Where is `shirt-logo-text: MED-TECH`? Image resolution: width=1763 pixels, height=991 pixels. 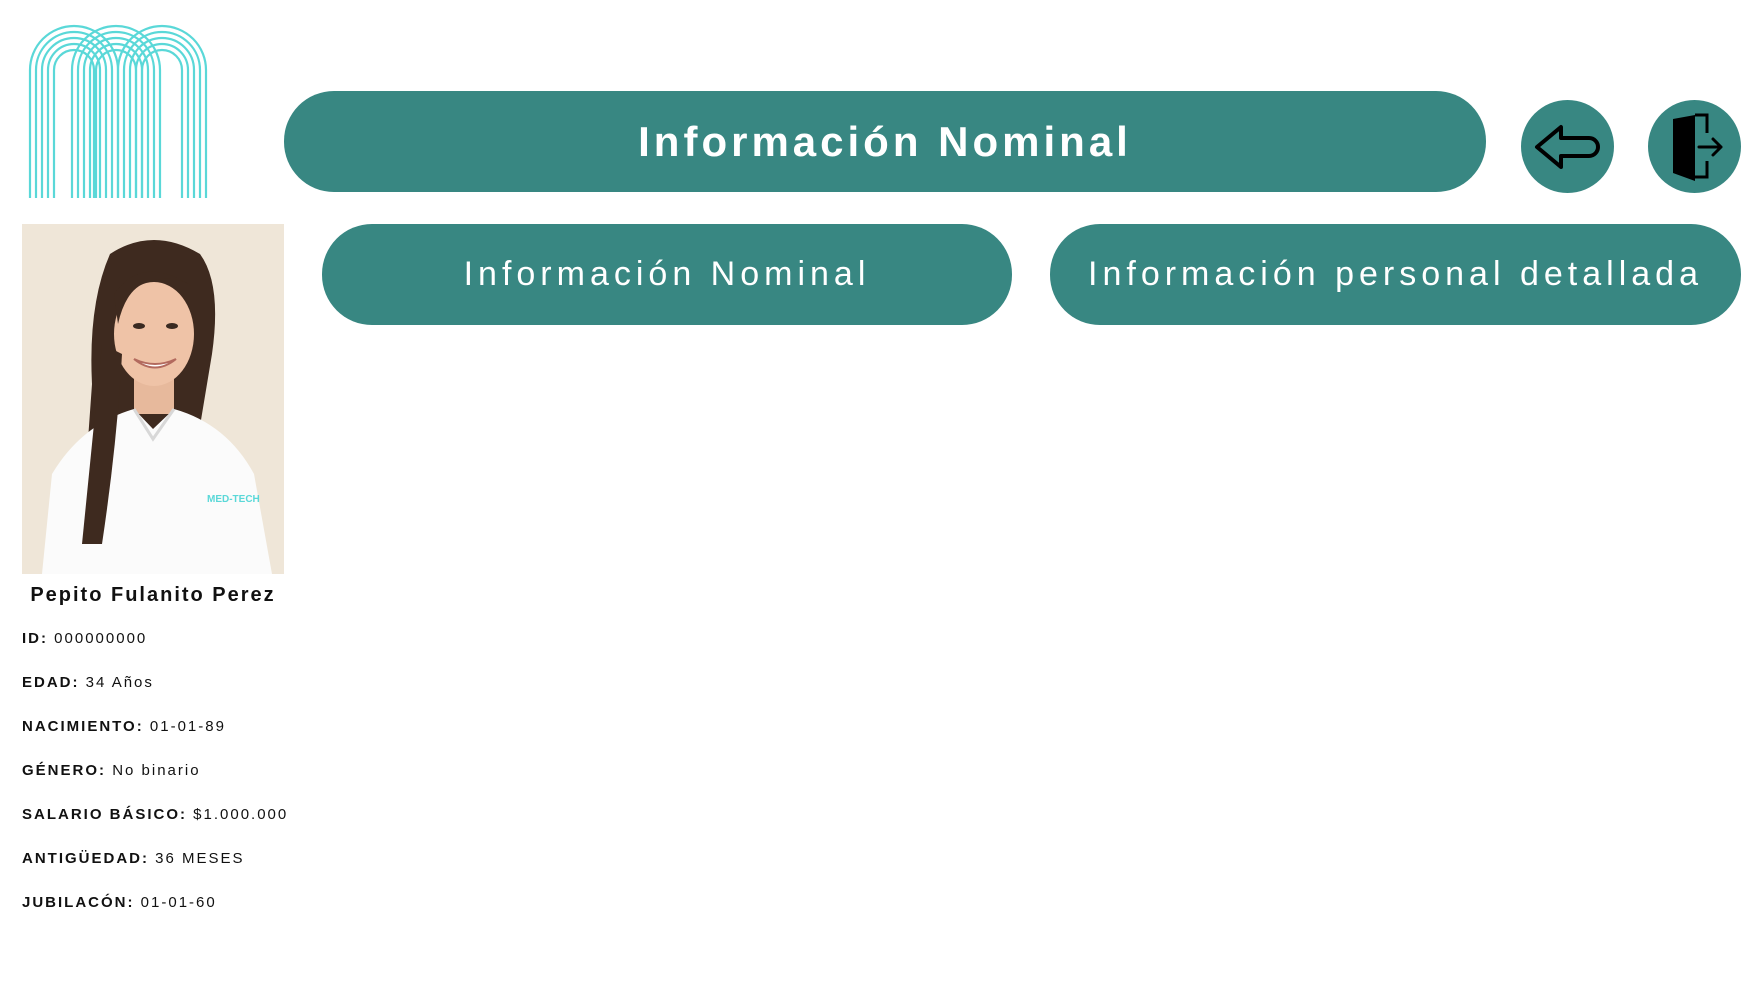
shirt-logo-text: MED-TECH is located at coordinates (233, 499).